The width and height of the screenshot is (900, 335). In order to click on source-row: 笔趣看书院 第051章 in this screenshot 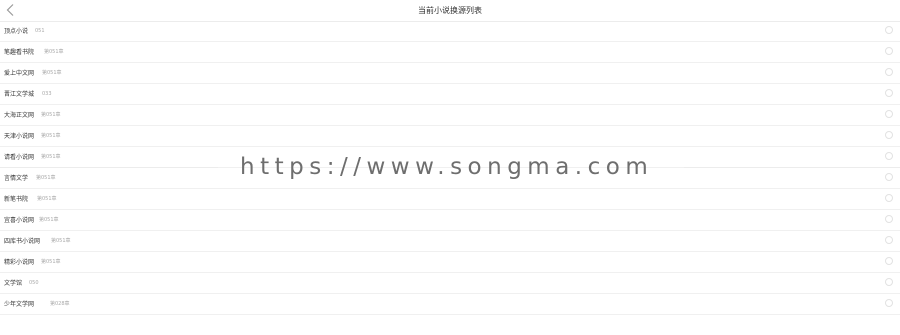, I will do `click(450, 52)`.